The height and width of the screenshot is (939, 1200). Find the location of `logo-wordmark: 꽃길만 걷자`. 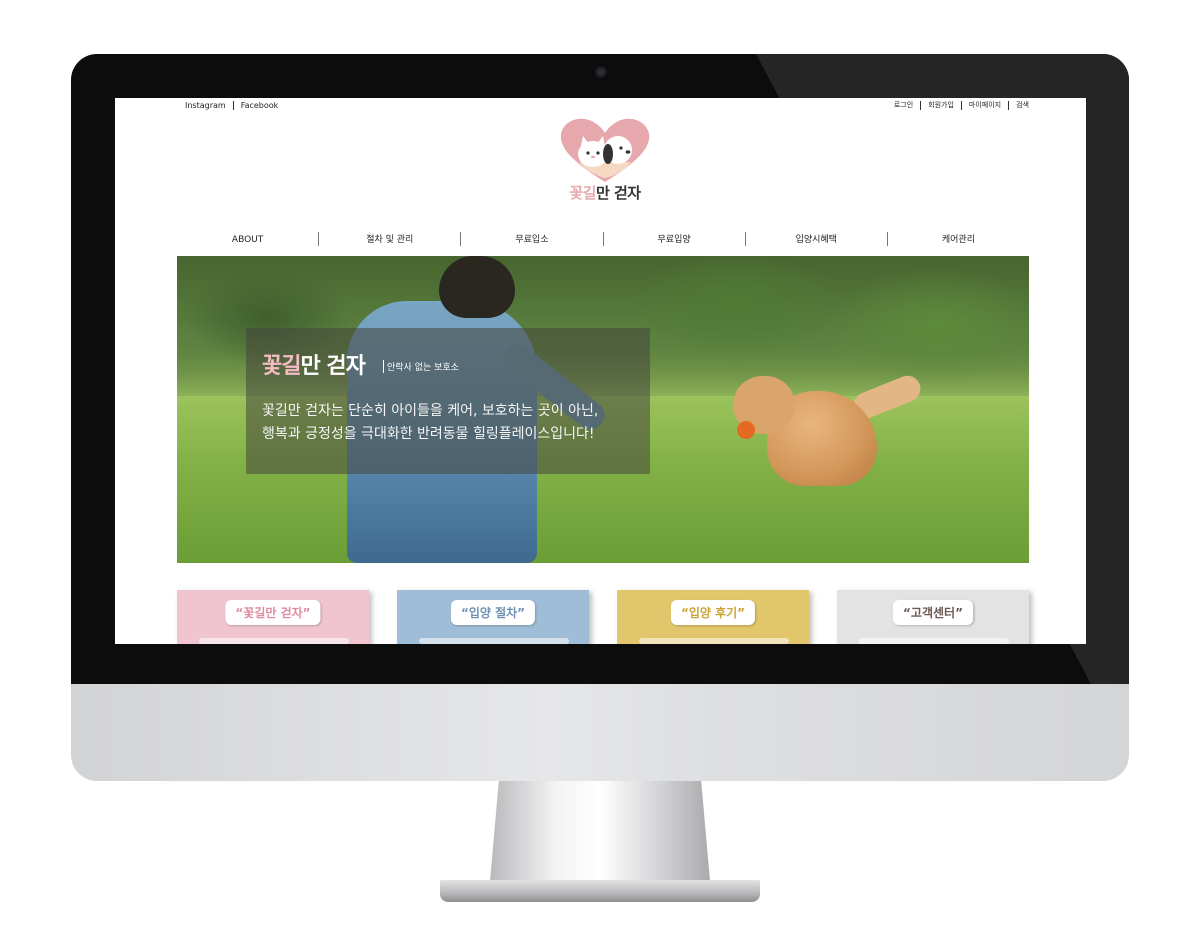

logo-wordmark: 꽃길만 걷자 is located at coordinates (605, 192).